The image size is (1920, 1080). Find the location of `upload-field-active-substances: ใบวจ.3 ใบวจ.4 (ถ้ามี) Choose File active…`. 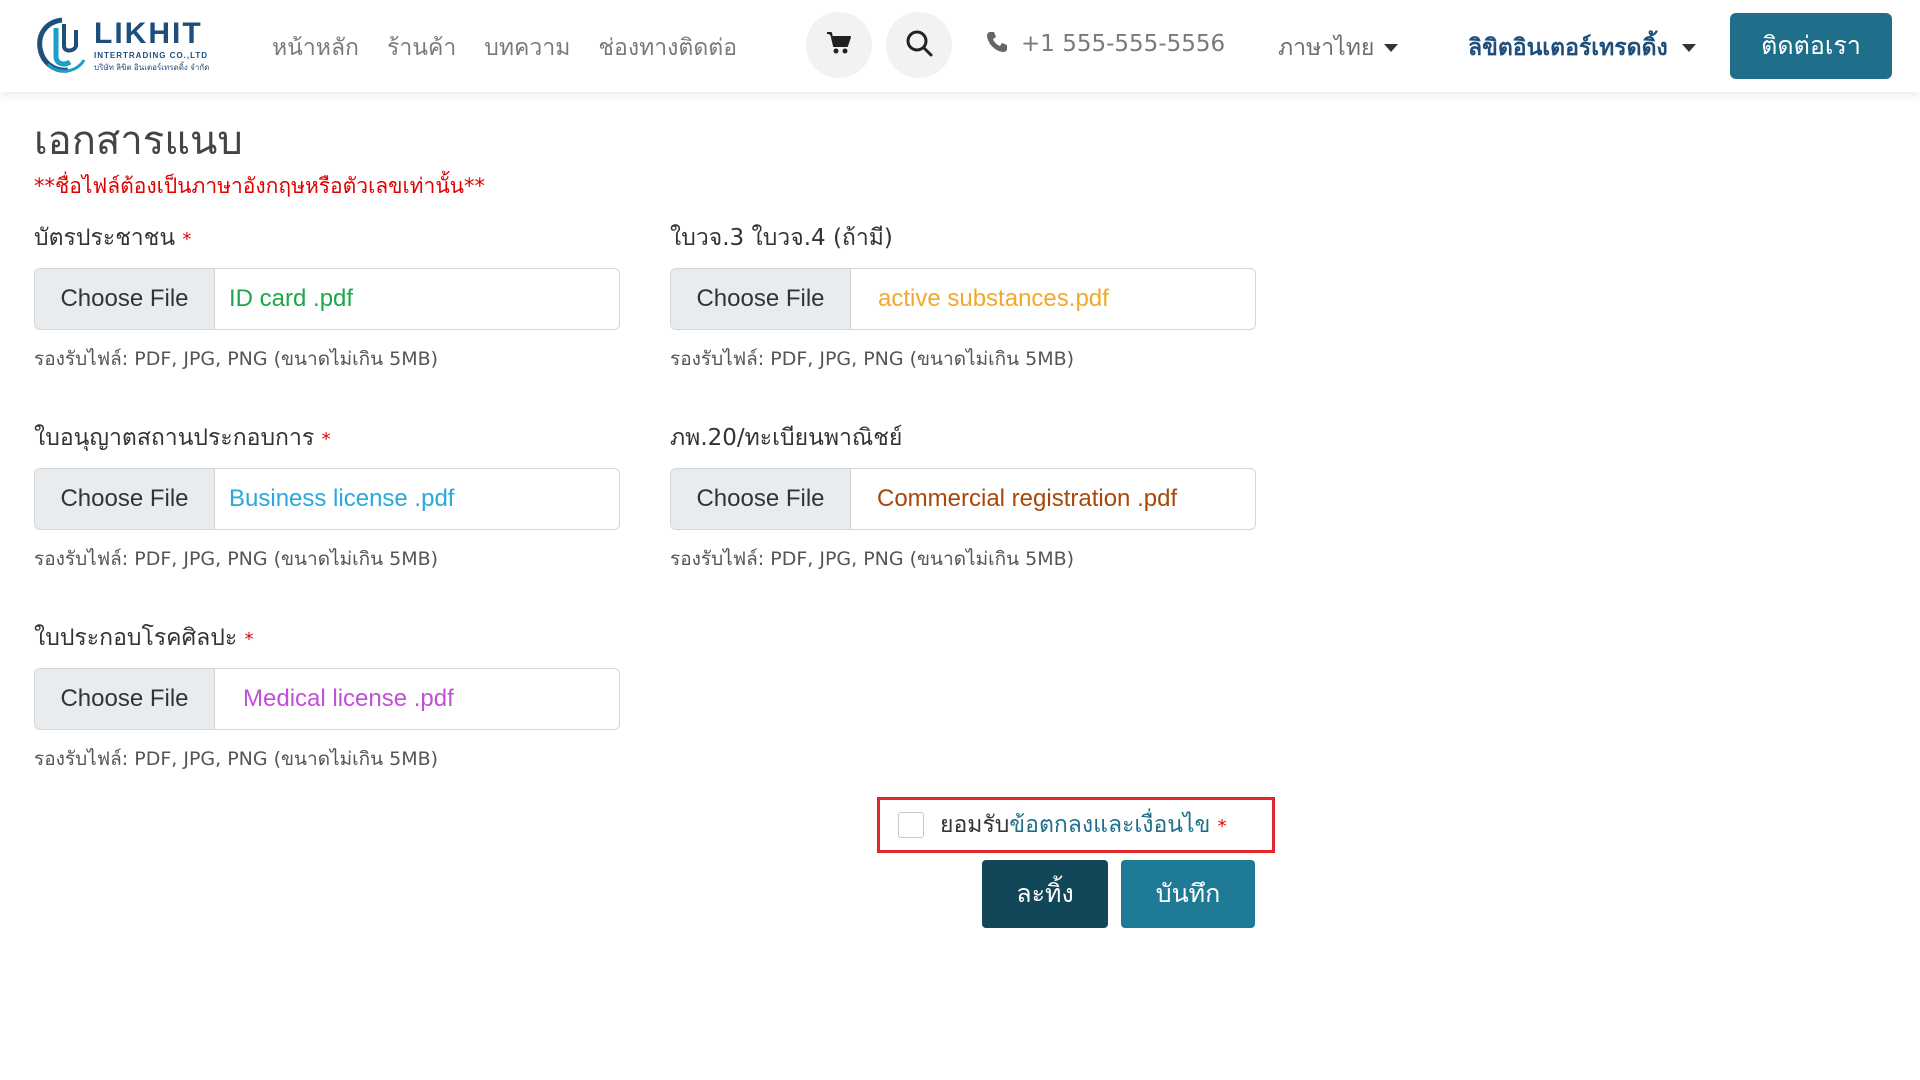

upload-field-active-substances: ใบวจ.3 ใบวจ.4 (ถ้ามี) Choose File active… is located at coordinates (963, 297).